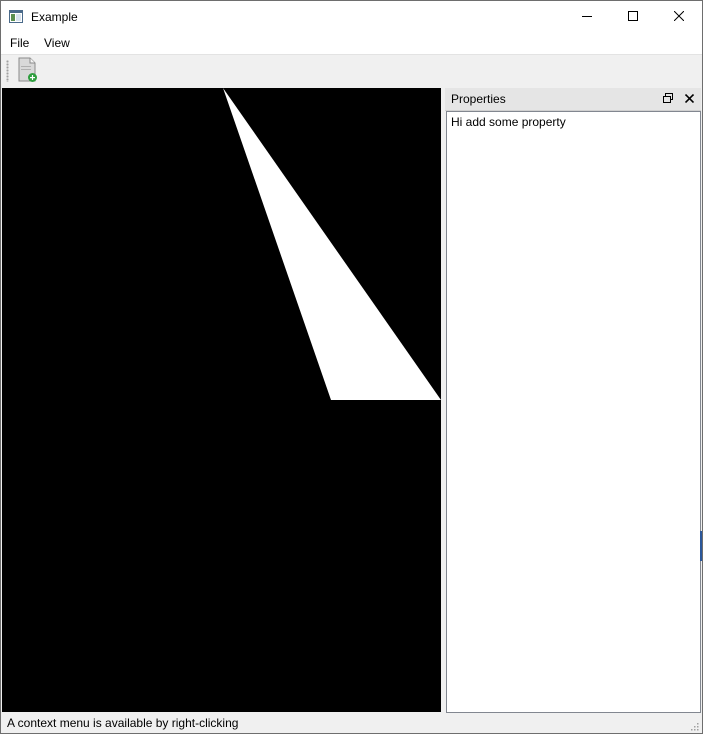  What do you see at coordinates (351, 17) in the screenshot?
I see `title-bar: Example` at bounding box center [351, 17].